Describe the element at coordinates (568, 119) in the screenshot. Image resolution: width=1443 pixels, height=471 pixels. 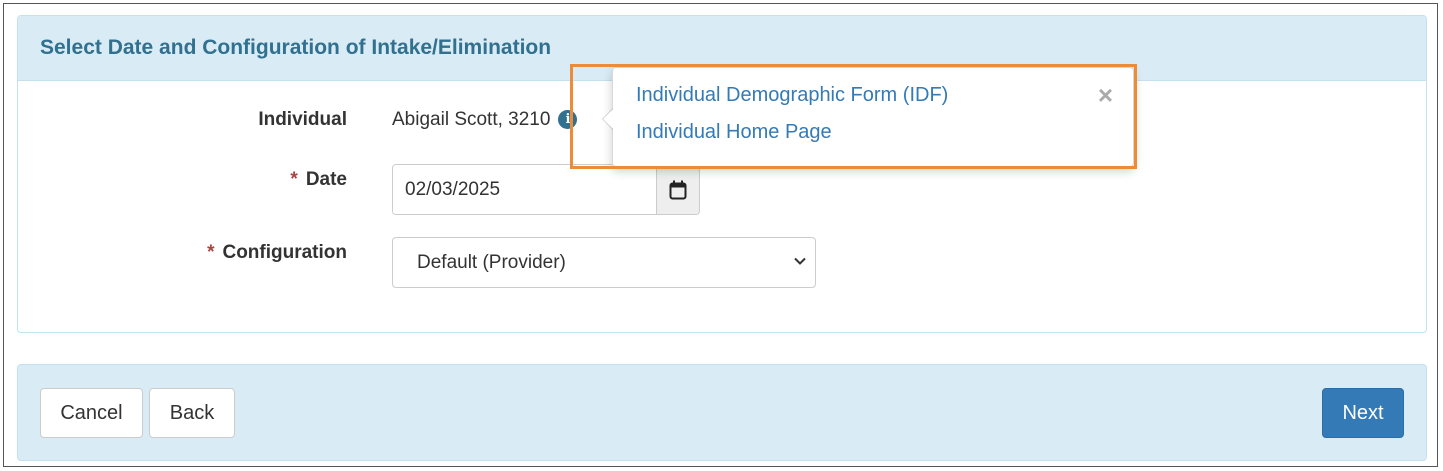
I see `info-circle-icon: i` at that location.